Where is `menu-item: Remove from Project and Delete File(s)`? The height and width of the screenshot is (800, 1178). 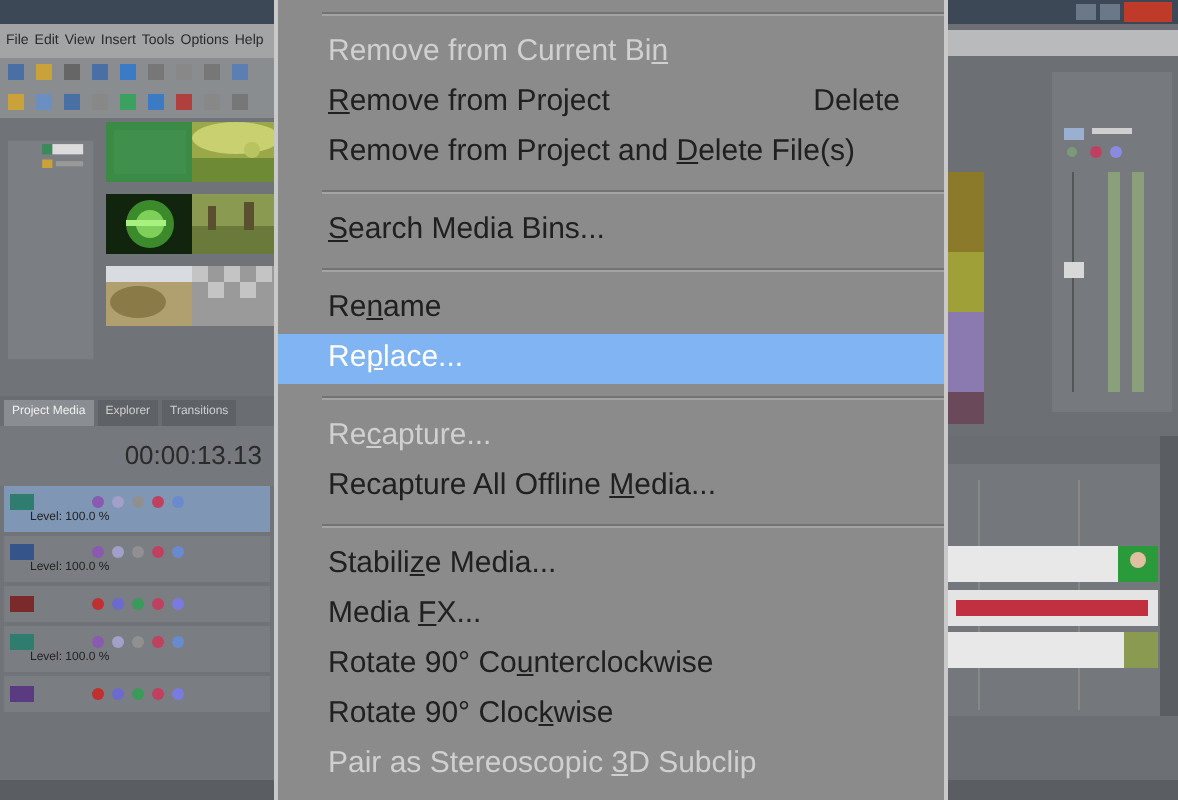 menu-item: Remove from Project and Delete File(s) is located at coordinates (611, 153).